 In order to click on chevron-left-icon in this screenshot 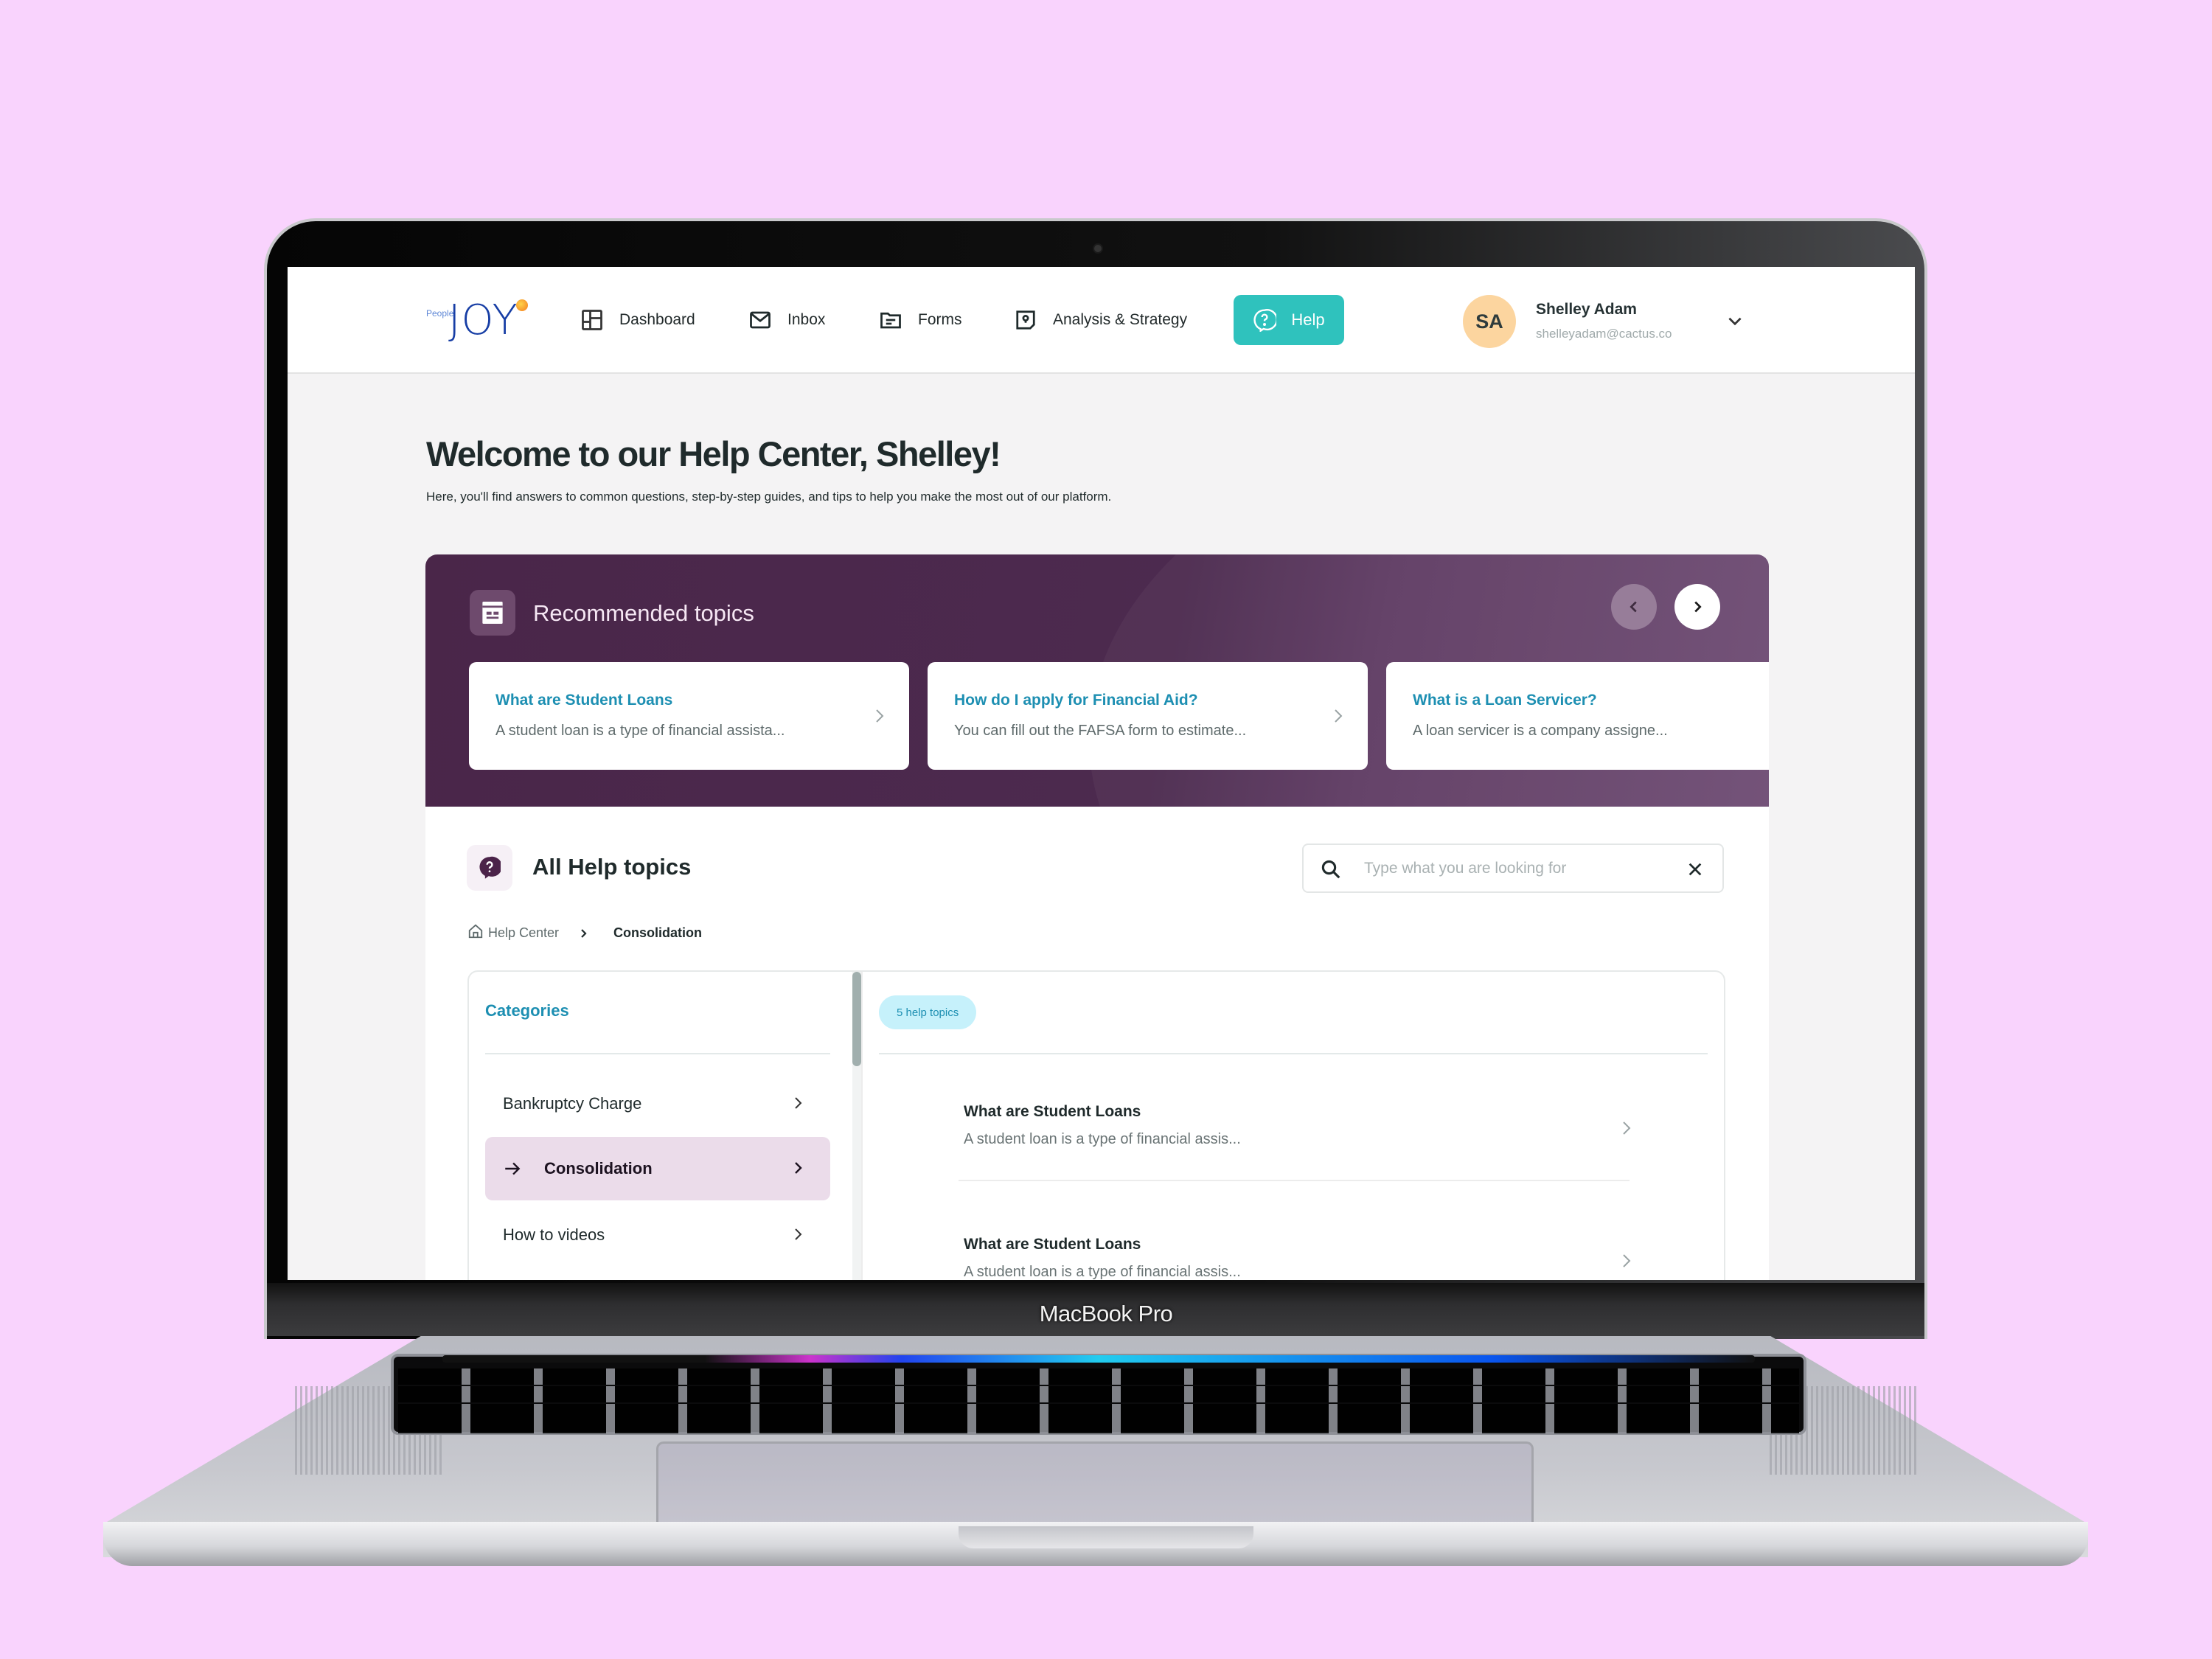, I will do `click(1633, 607)`.